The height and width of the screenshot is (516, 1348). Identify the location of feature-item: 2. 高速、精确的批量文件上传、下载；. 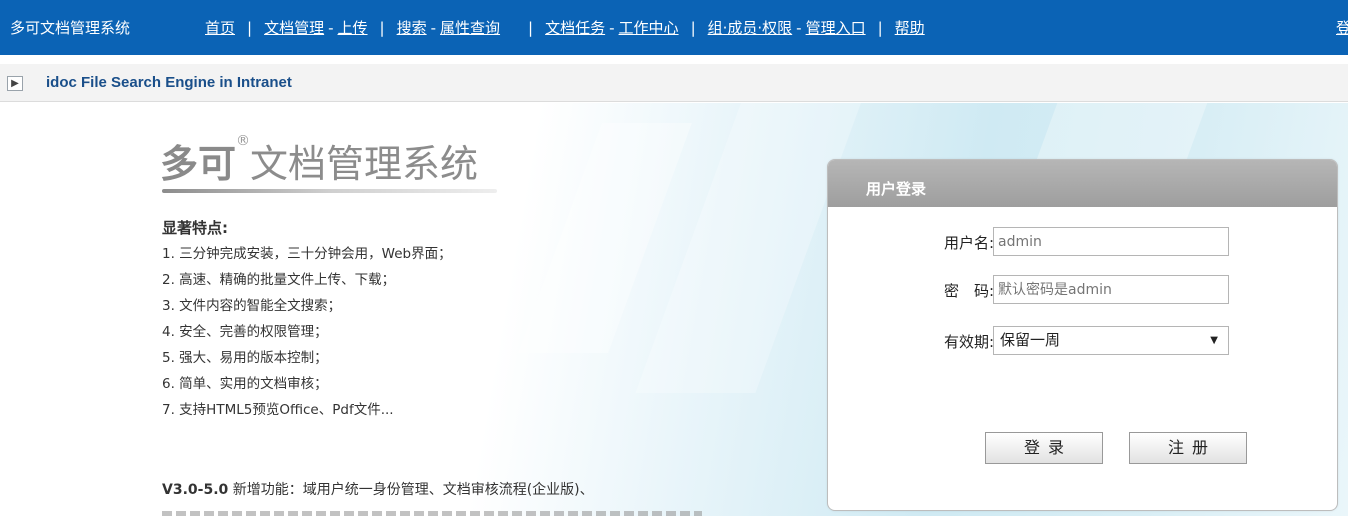
(279, 280).